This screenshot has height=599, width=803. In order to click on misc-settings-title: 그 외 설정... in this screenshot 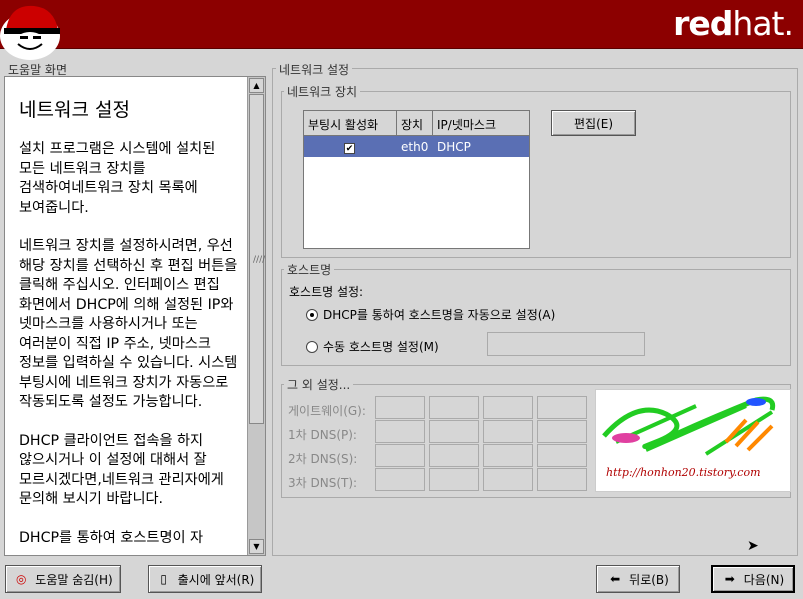, I will do `click(319, 384)`.